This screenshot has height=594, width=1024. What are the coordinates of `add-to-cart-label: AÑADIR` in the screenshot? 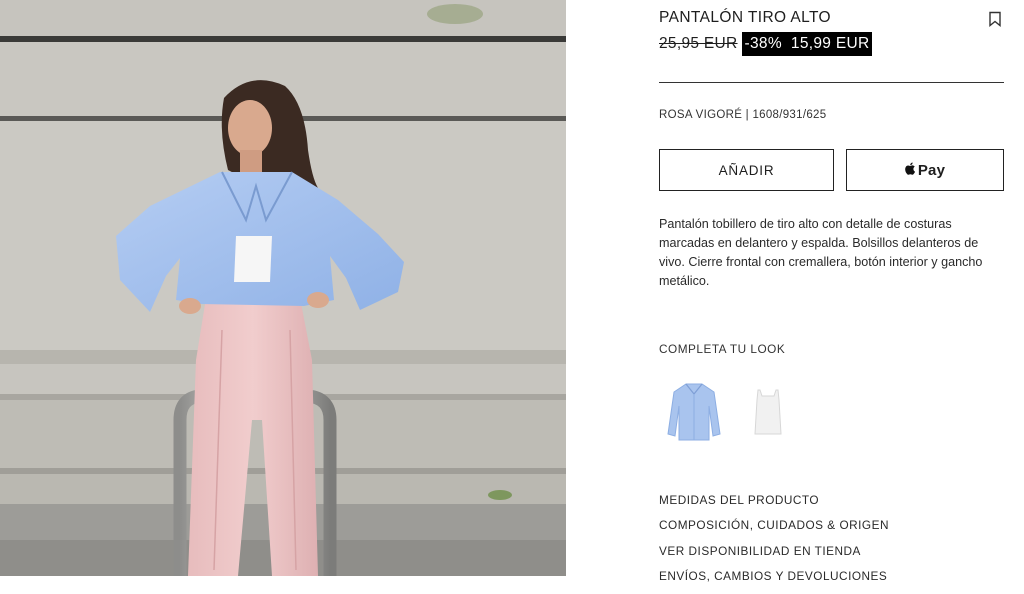 It's located at (746, 170).